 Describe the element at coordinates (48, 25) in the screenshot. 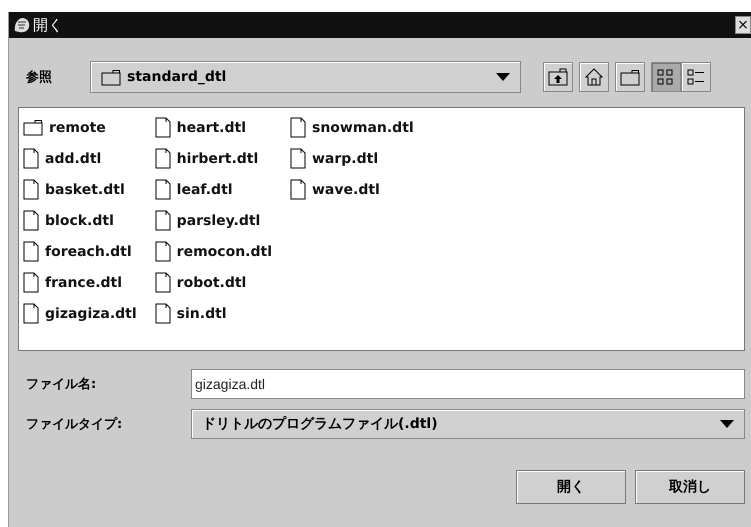

I see `window-title: 開く` at that location.